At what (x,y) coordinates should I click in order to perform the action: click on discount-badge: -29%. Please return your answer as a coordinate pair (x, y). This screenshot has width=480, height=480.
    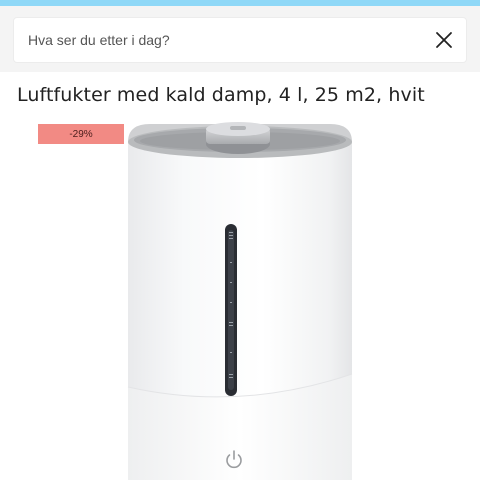
    Looking at the image, I should click on (81, 134).